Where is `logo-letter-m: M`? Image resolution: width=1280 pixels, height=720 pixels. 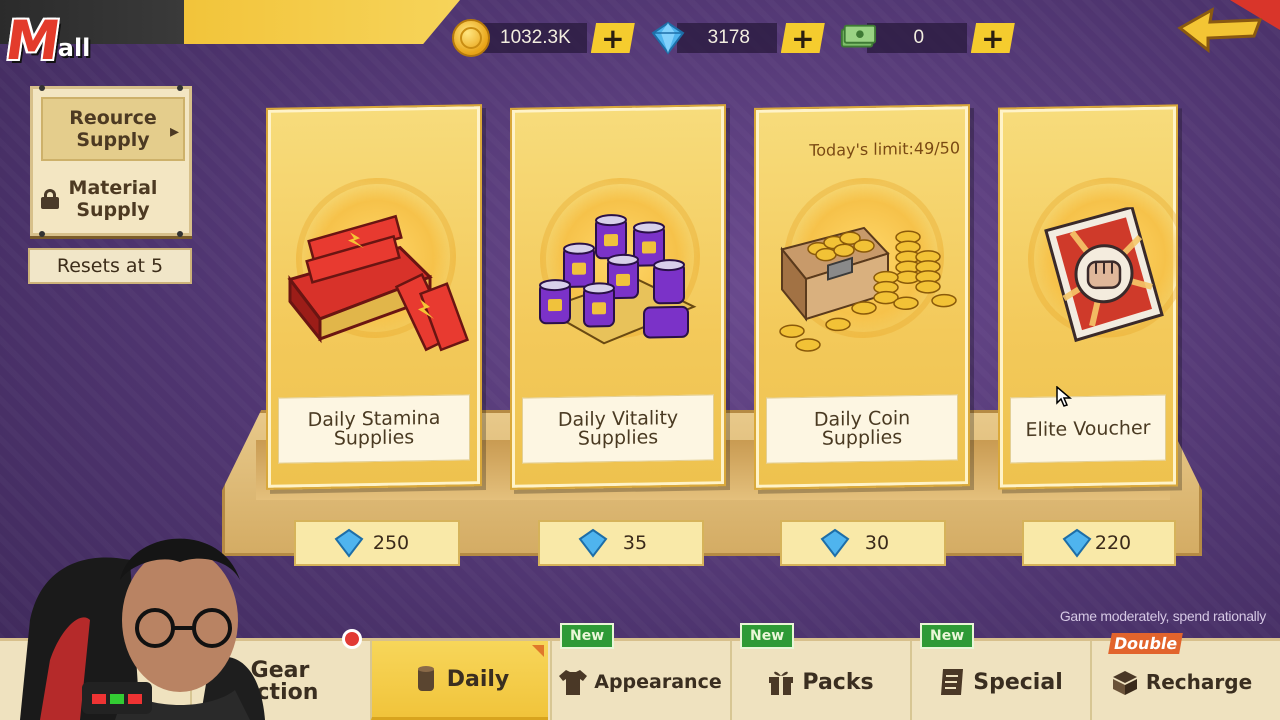
logo-letter-m: M is located at coordinates (33, 40).